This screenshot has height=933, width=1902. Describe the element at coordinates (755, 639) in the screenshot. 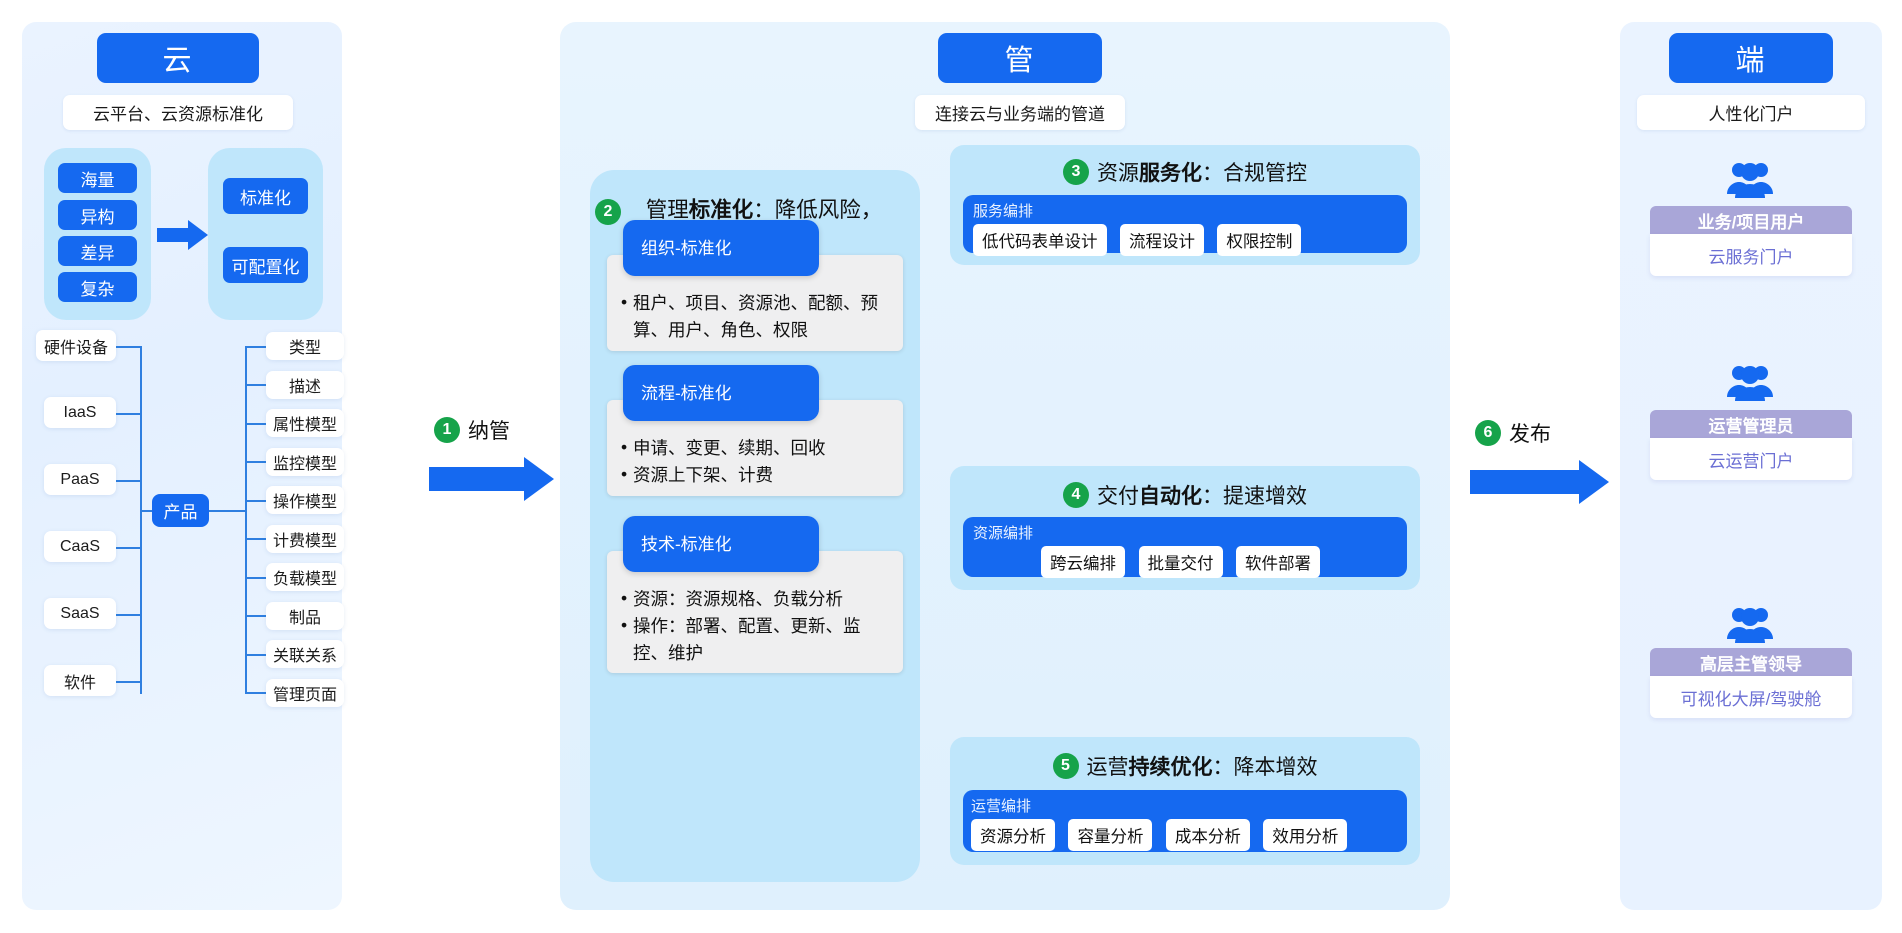

I see `std-group-2-item-1: 操作：部署、配置、更新、监控、维护` at that location.